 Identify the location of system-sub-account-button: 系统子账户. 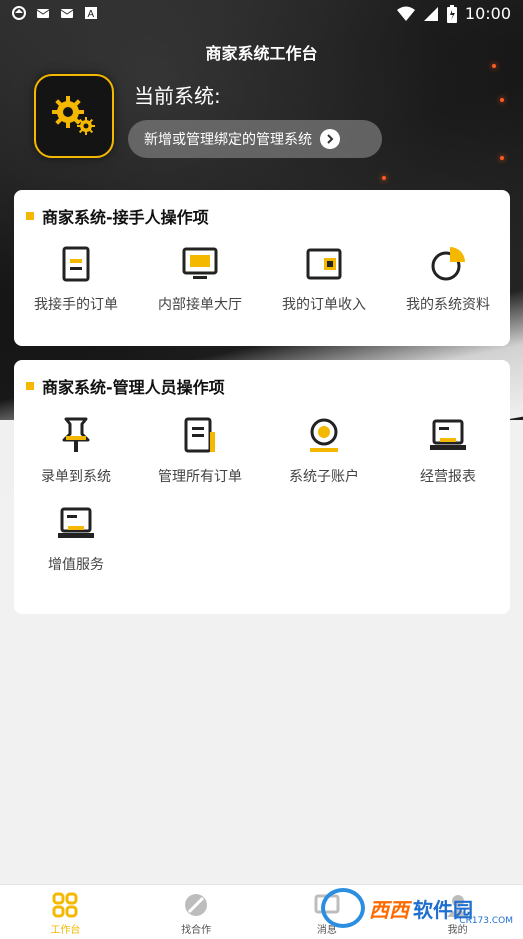
(324, 460).